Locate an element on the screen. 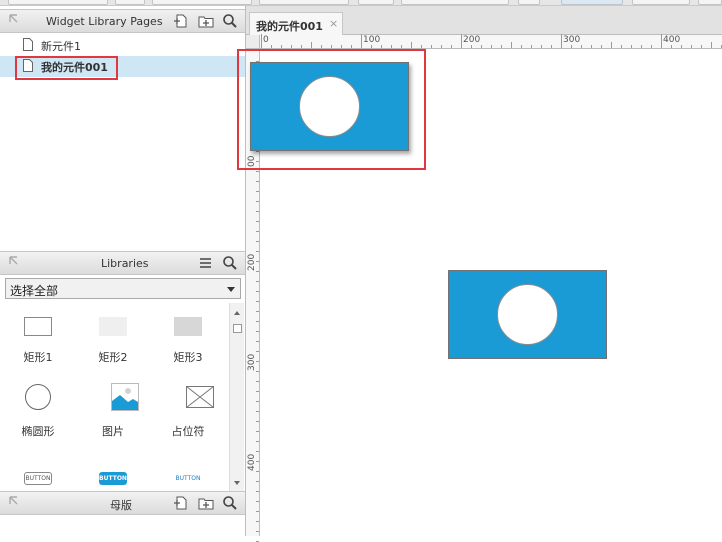 Image resolution: width=722 pixels, height=542 pixels. scrollbar-thumb is located at coordinates (237, 328).